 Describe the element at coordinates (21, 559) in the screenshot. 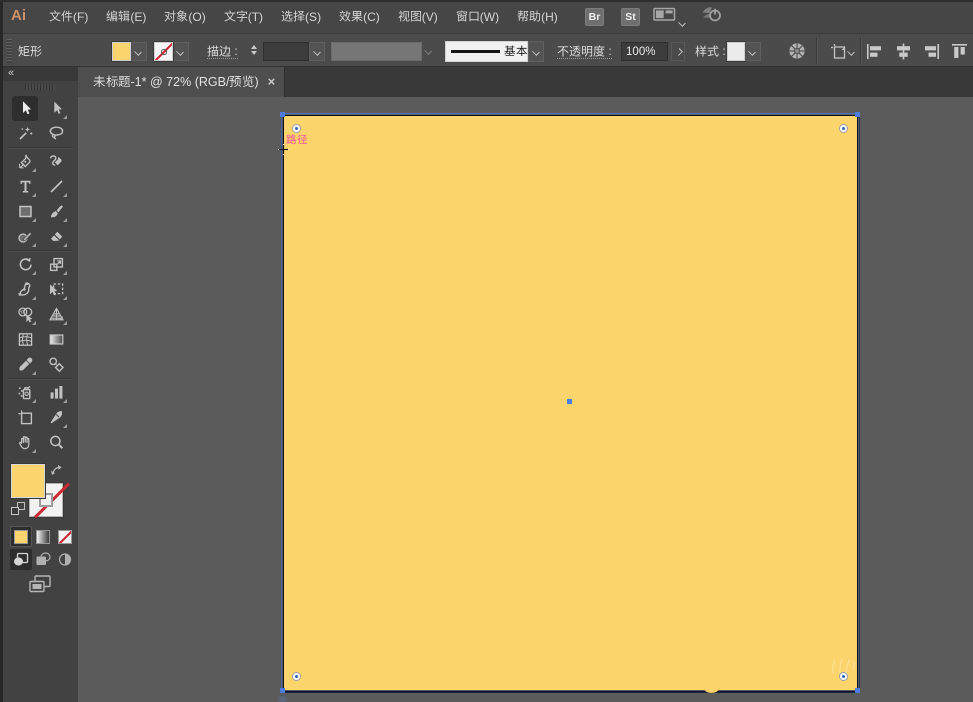

I see `draw-normal-icon` at that location.